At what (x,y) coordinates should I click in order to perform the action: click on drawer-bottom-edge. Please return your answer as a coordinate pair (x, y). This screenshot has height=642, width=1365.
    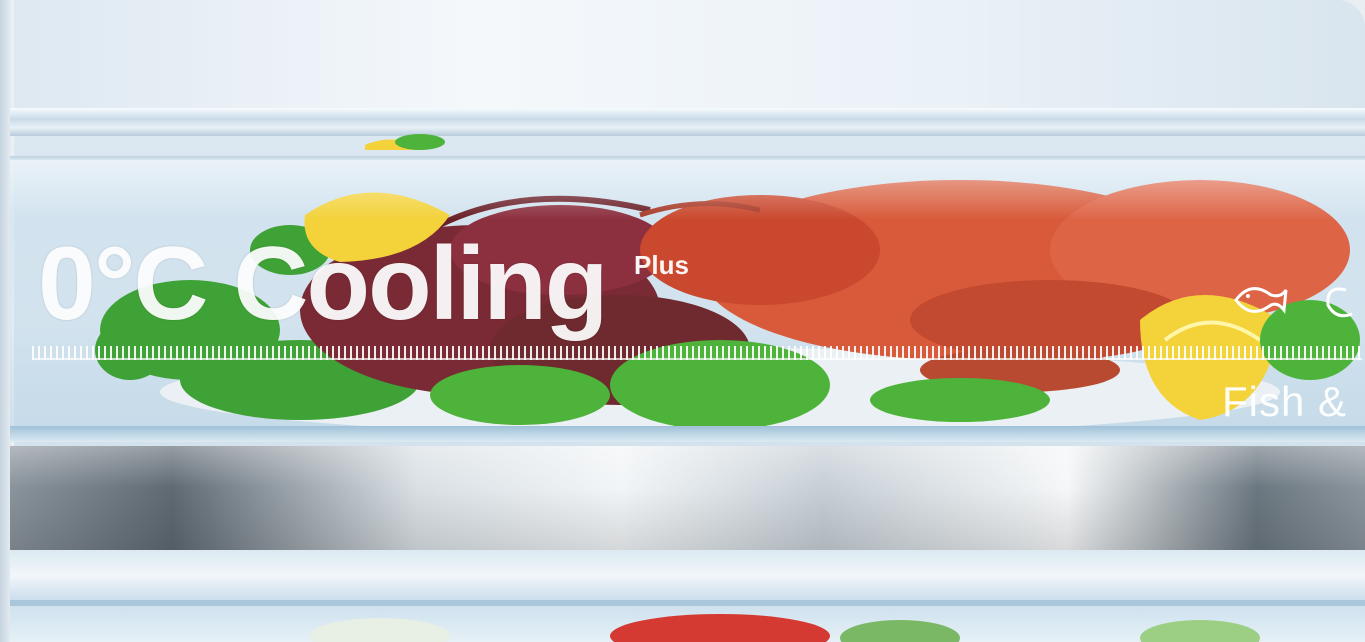
    Looking at the image, I should click on (687, 434).